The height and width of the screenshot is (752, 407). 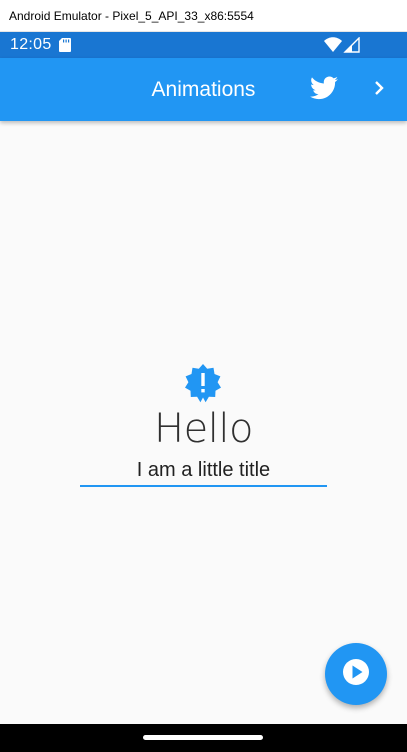 What do you see at coordinates (31, 44) in the screenshot?
I see `status-time: 12:05` at bounding box center [31, 44].